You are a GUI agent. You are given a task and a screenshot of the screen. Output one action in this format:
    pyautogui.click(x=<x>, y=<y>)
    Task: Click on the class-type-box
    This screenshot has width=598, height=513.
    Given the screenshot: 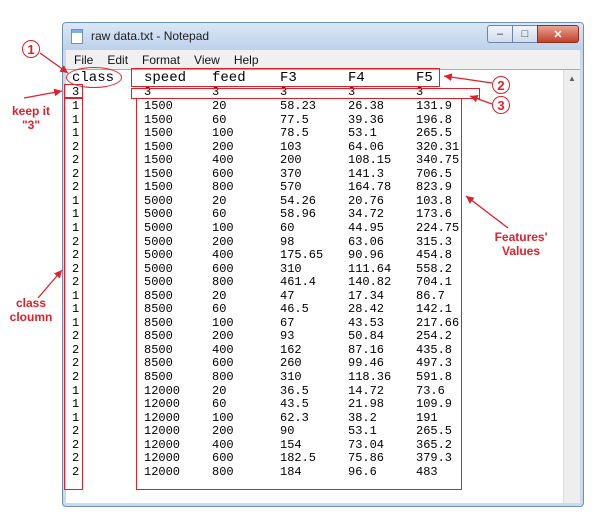 What is the action you would take?
    pyautogui.click(x=73, y=91)
    